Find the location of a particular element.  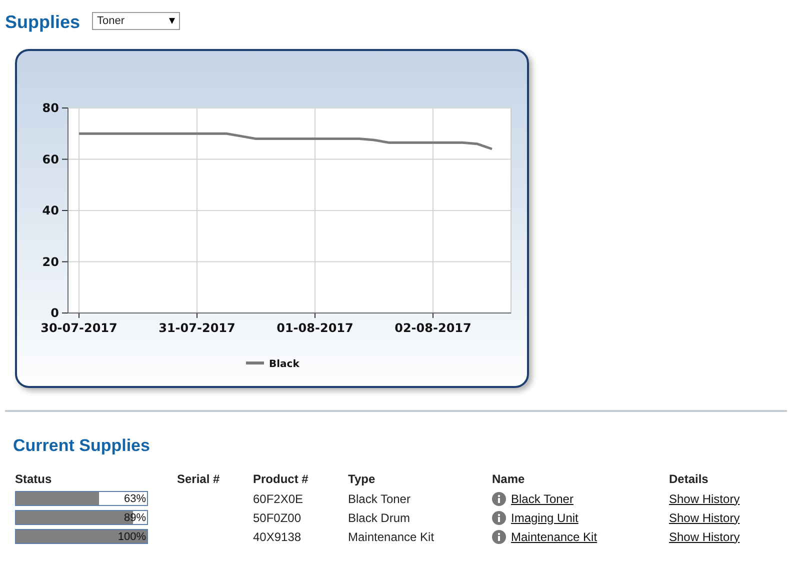

column-header: Serial # is located at coordinates (199, 480).